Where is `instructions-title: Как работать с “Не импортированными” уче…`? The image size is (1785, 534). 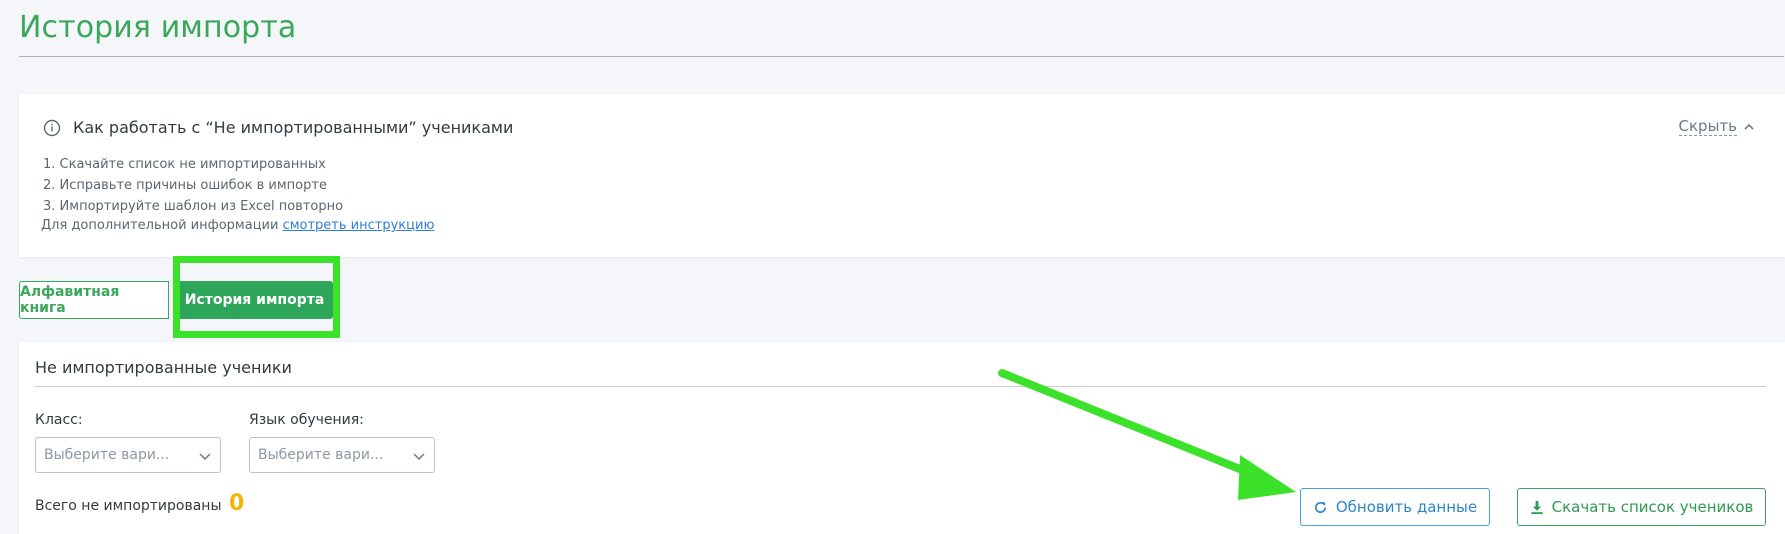 instructions-title: Как работать с “Не импортированными” уче… is located at coordinates (293, 127).